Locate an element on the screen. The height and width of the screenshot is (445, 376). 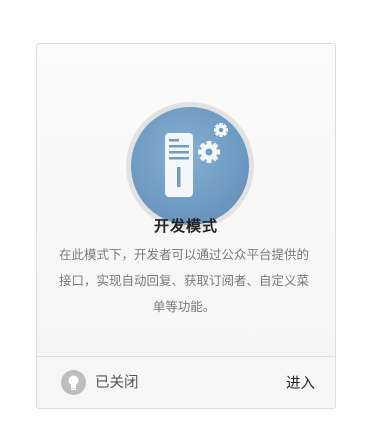
status-label: 已关闭 is located at coordinates (117, 383).